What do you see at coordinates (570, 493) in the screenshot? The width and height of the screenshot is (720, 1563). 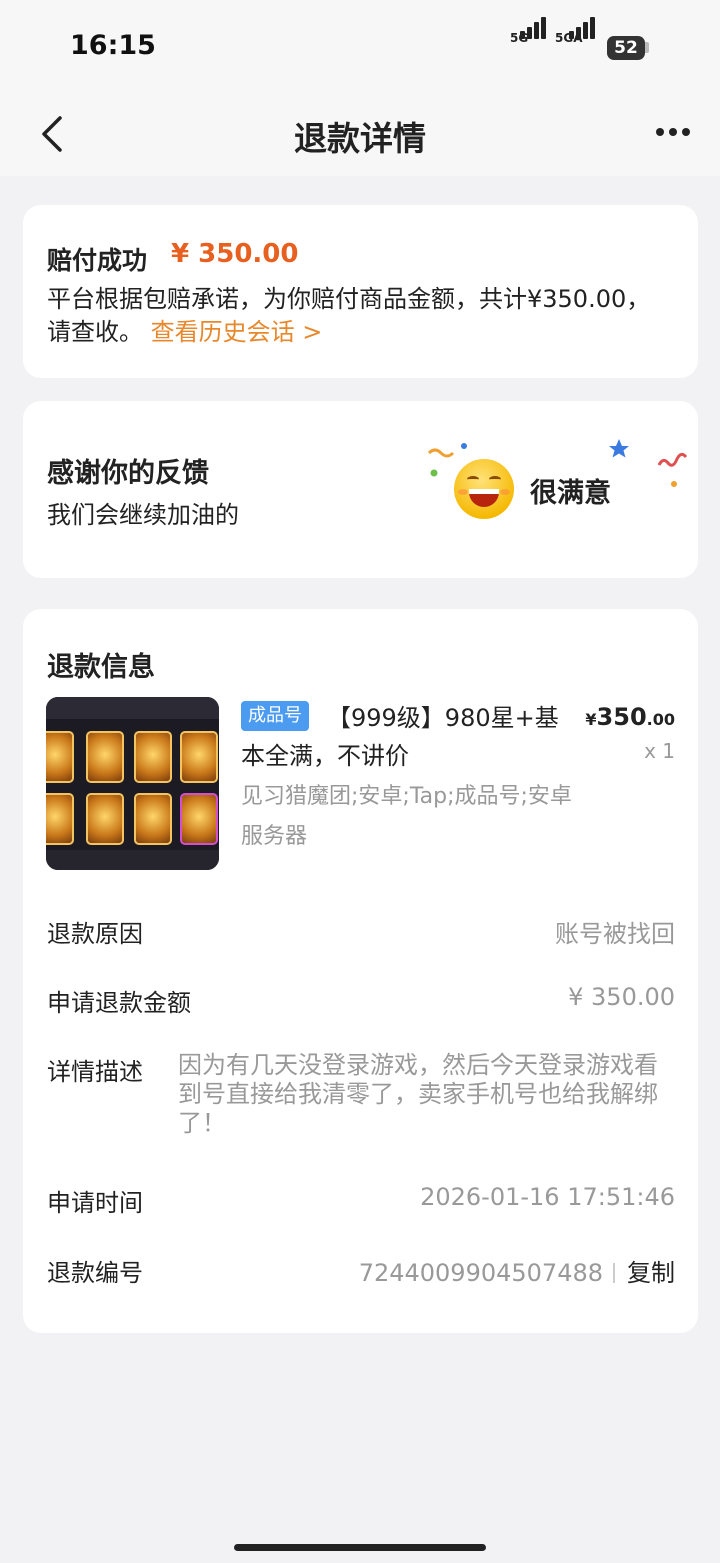 I see `rating-label: 很满意` at bounding box center [570, 493].